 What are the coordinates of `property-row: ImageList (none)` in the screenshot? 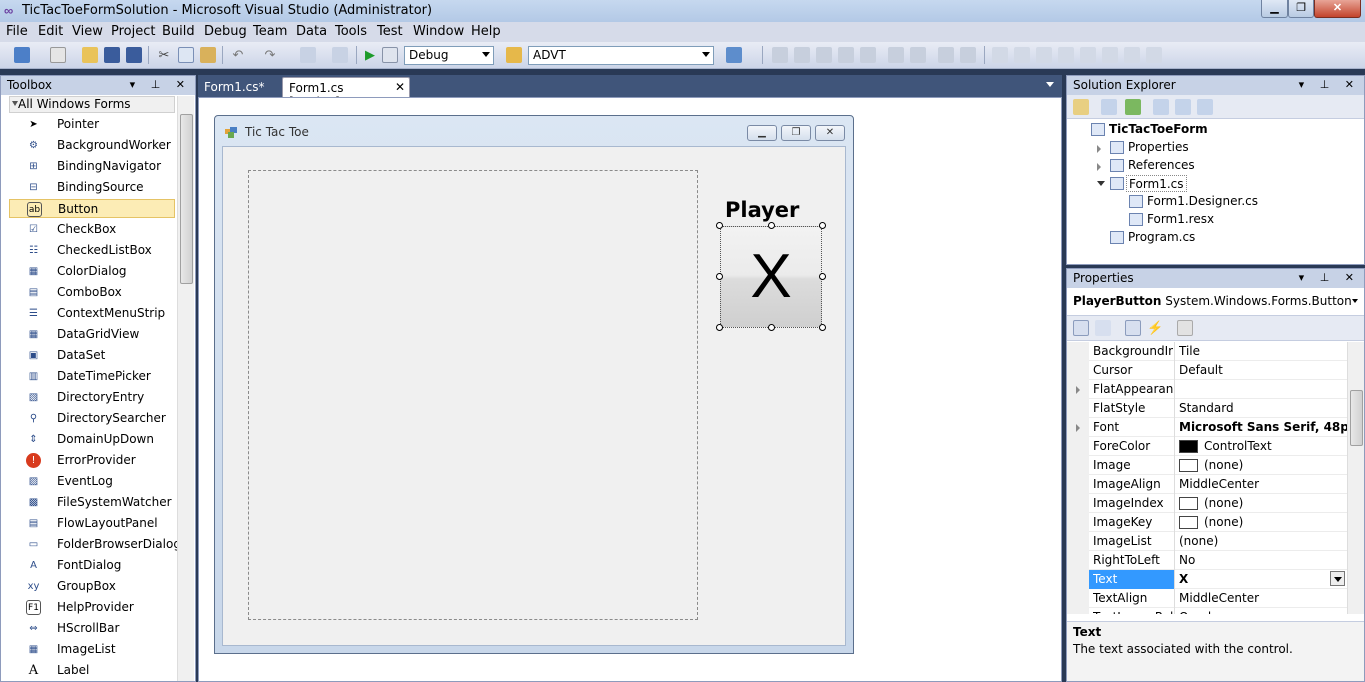 It's located at (1207, 541).